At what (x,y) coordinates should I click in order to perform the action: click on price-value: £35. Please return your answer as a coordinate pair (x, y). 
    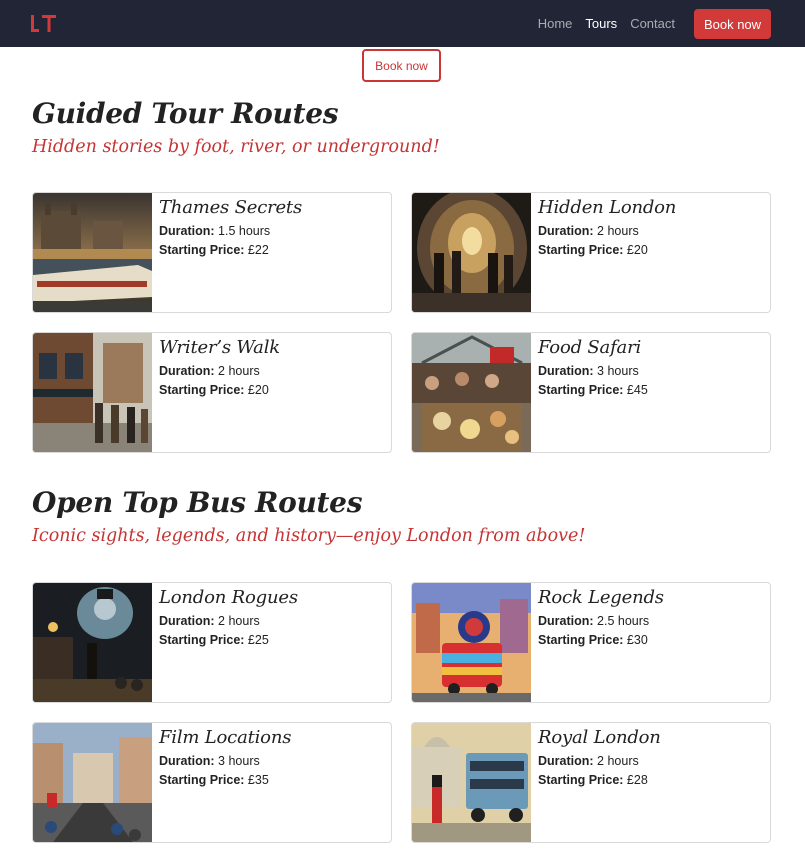
    Looking at the image, I should click on (258, 780).